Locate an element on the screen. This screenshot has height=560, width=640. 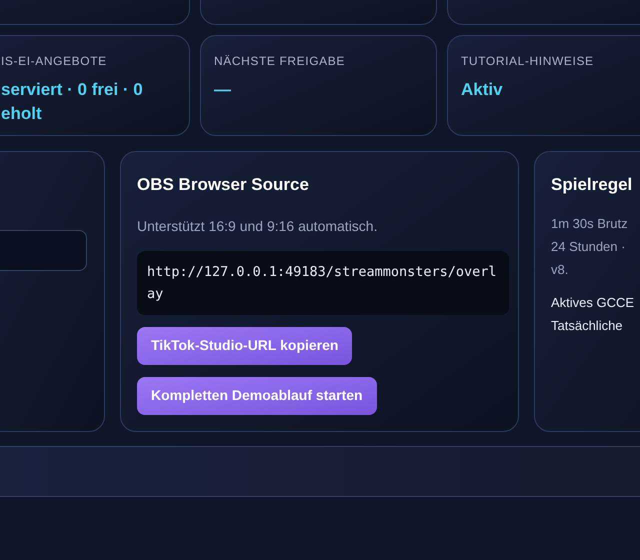
action-button: TikTok-Studio-URL kopieren is located at coordinates (244, 345).